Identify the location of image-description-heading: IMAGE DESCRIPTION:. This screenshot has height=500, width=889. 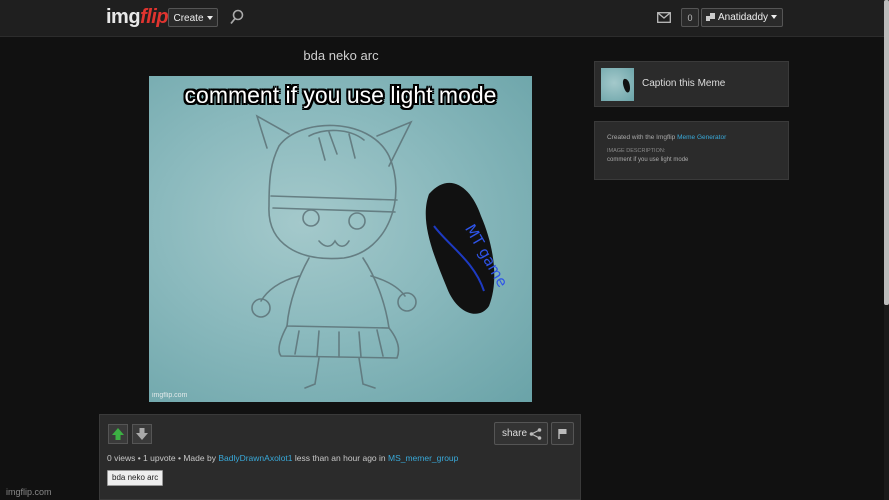
(636, 151).